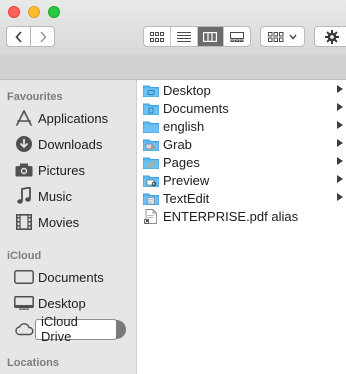 Image resolution: width=346 pixels, height=374 pixels. I want to click on file-row-desktop: Desktop, so click(243, 90).